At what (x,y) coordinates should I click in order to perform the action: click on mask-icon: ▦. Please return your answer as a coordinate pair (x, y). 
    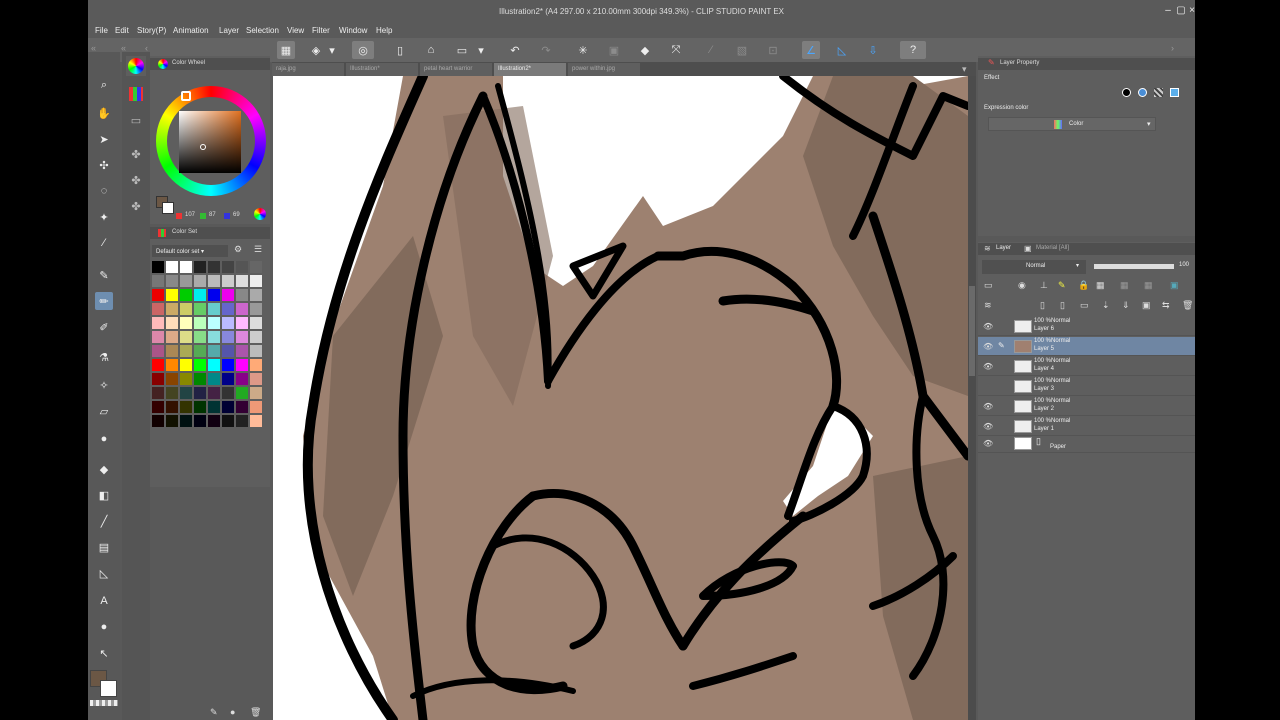
    Looking at the image, I should click on (1124, 285).